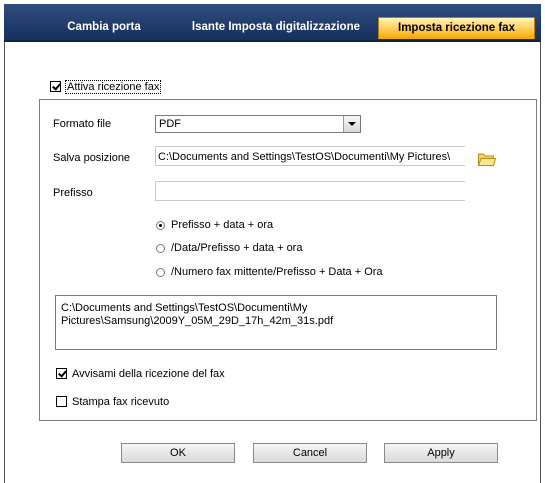 This screenshot has width=545, height=483. What do you see at coordinates (4, 262) in the screenshot?
I see `window-left-border` at bounding box center [4, 262].